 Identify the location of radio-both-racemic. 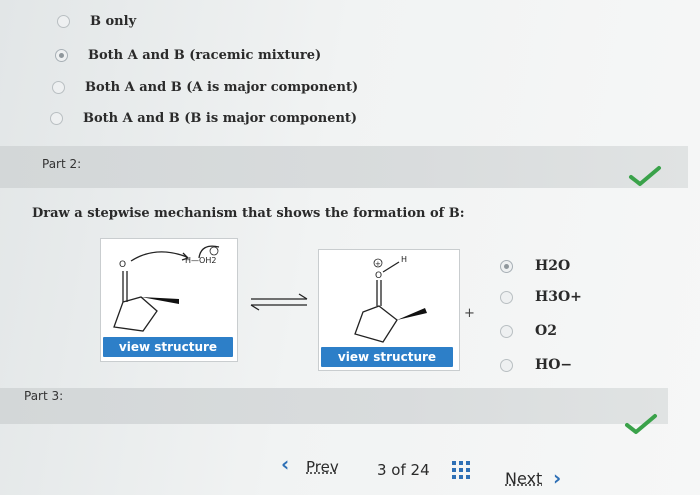
(61, 55).